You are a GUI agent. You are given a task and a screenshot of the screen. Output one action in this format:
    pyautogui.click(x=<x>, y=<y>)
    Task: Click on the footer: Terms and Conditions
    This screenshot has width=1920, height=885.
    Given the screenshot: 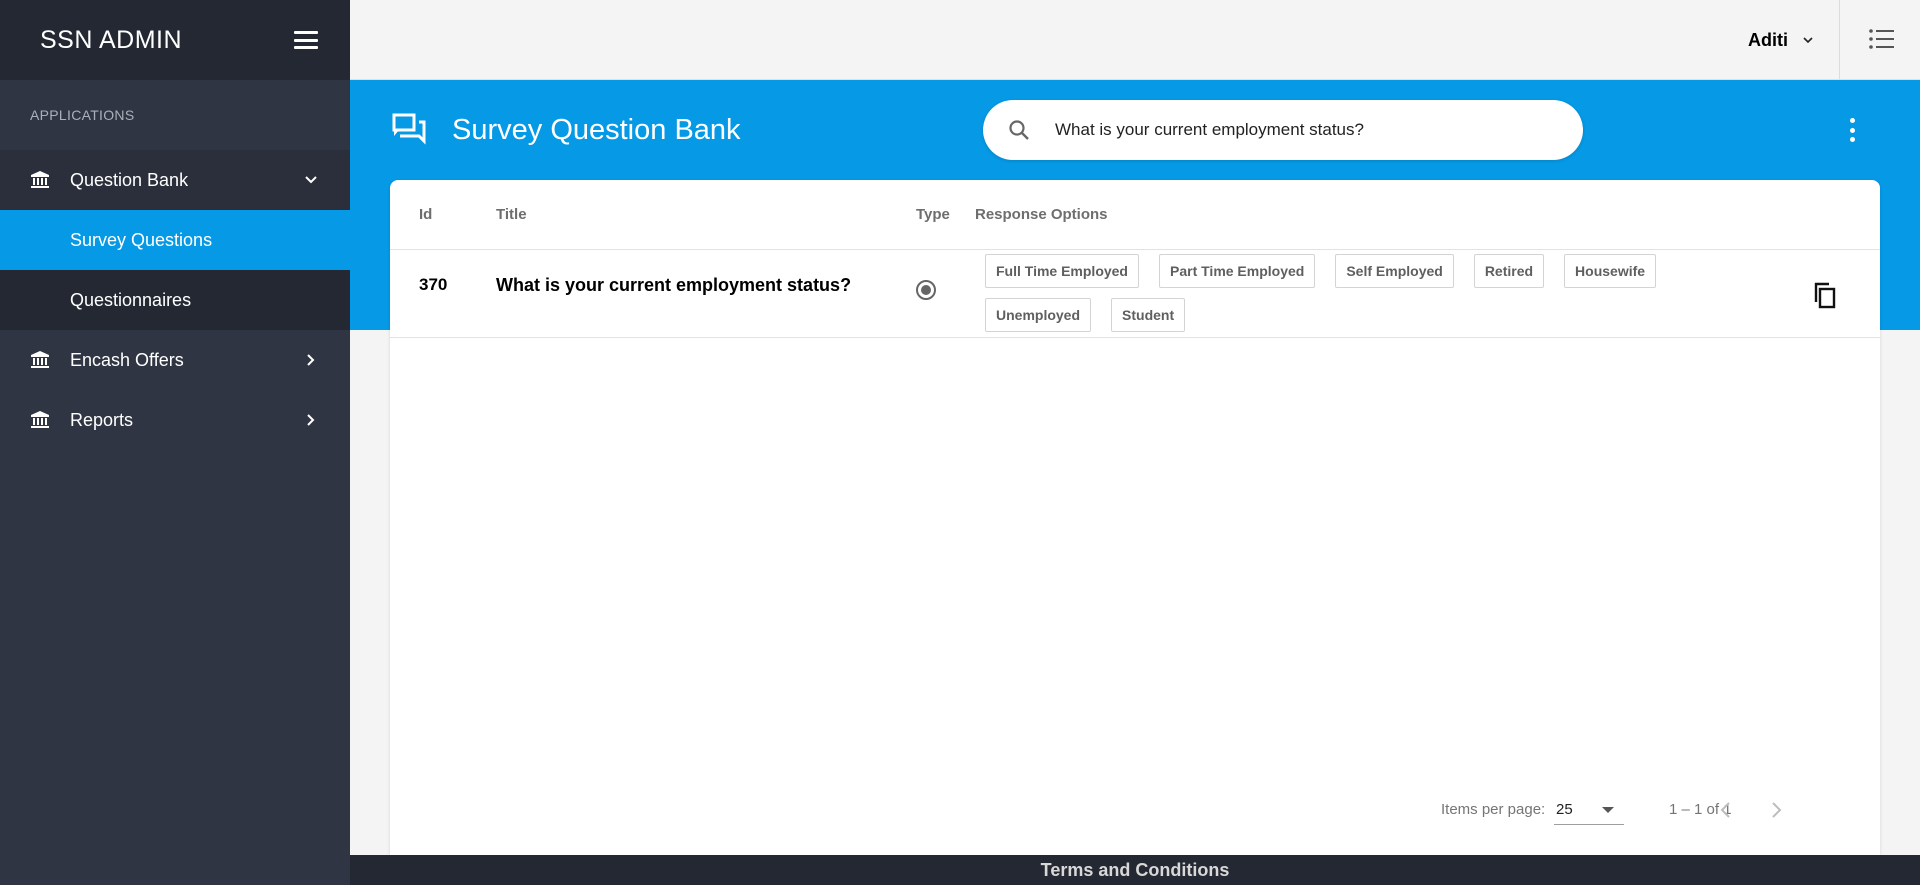 What is the action you would take?
    pyautogui.click(x=1135, y=870)
    